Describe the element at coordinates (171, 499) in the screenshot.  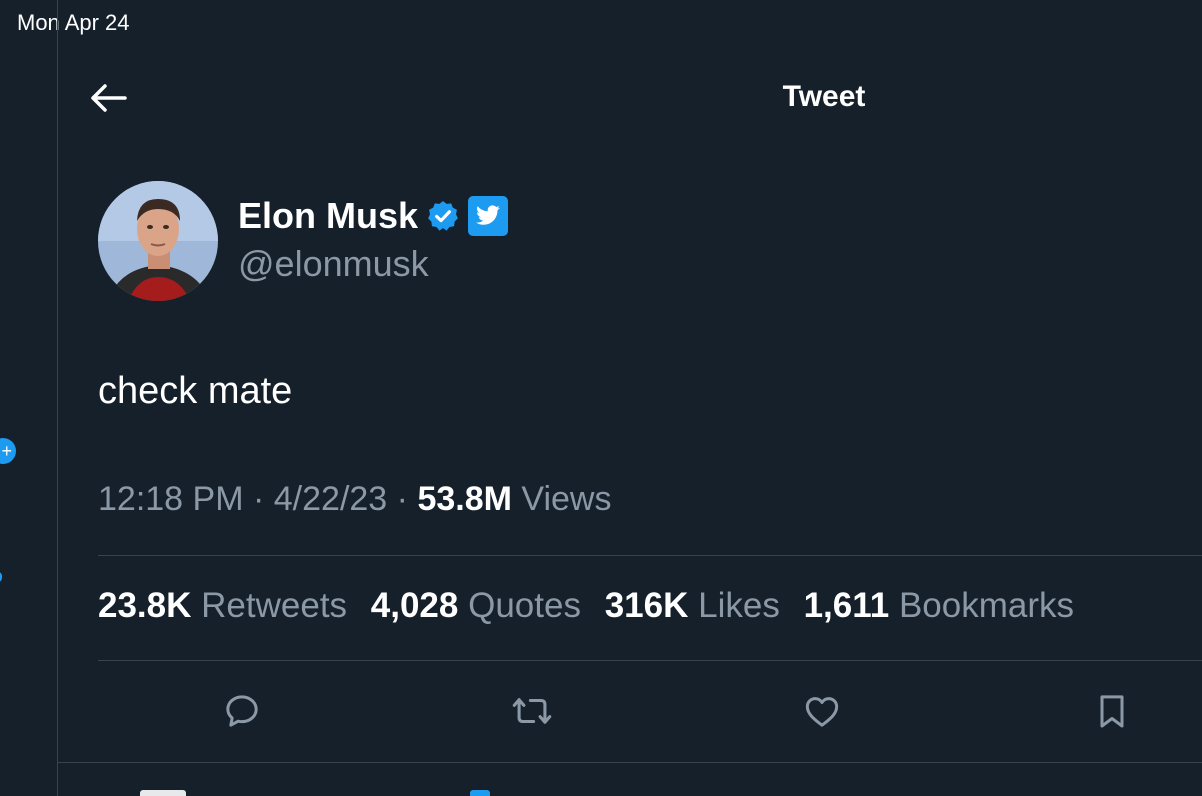
I see `tweet-time: 12:18 PM` at that location.